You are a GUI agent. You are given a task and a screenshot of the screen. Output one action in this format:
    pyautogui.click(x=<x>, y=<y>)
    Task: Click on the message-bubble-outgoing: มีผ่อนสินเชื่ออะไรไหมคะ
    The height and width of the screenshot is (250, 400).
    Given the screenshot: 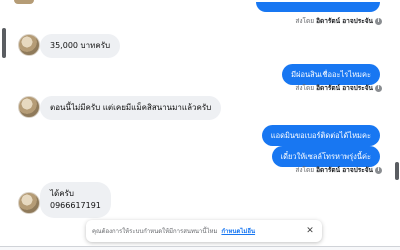 What is the action you would take?
    pyautogui.click(x=331, y=74)
    